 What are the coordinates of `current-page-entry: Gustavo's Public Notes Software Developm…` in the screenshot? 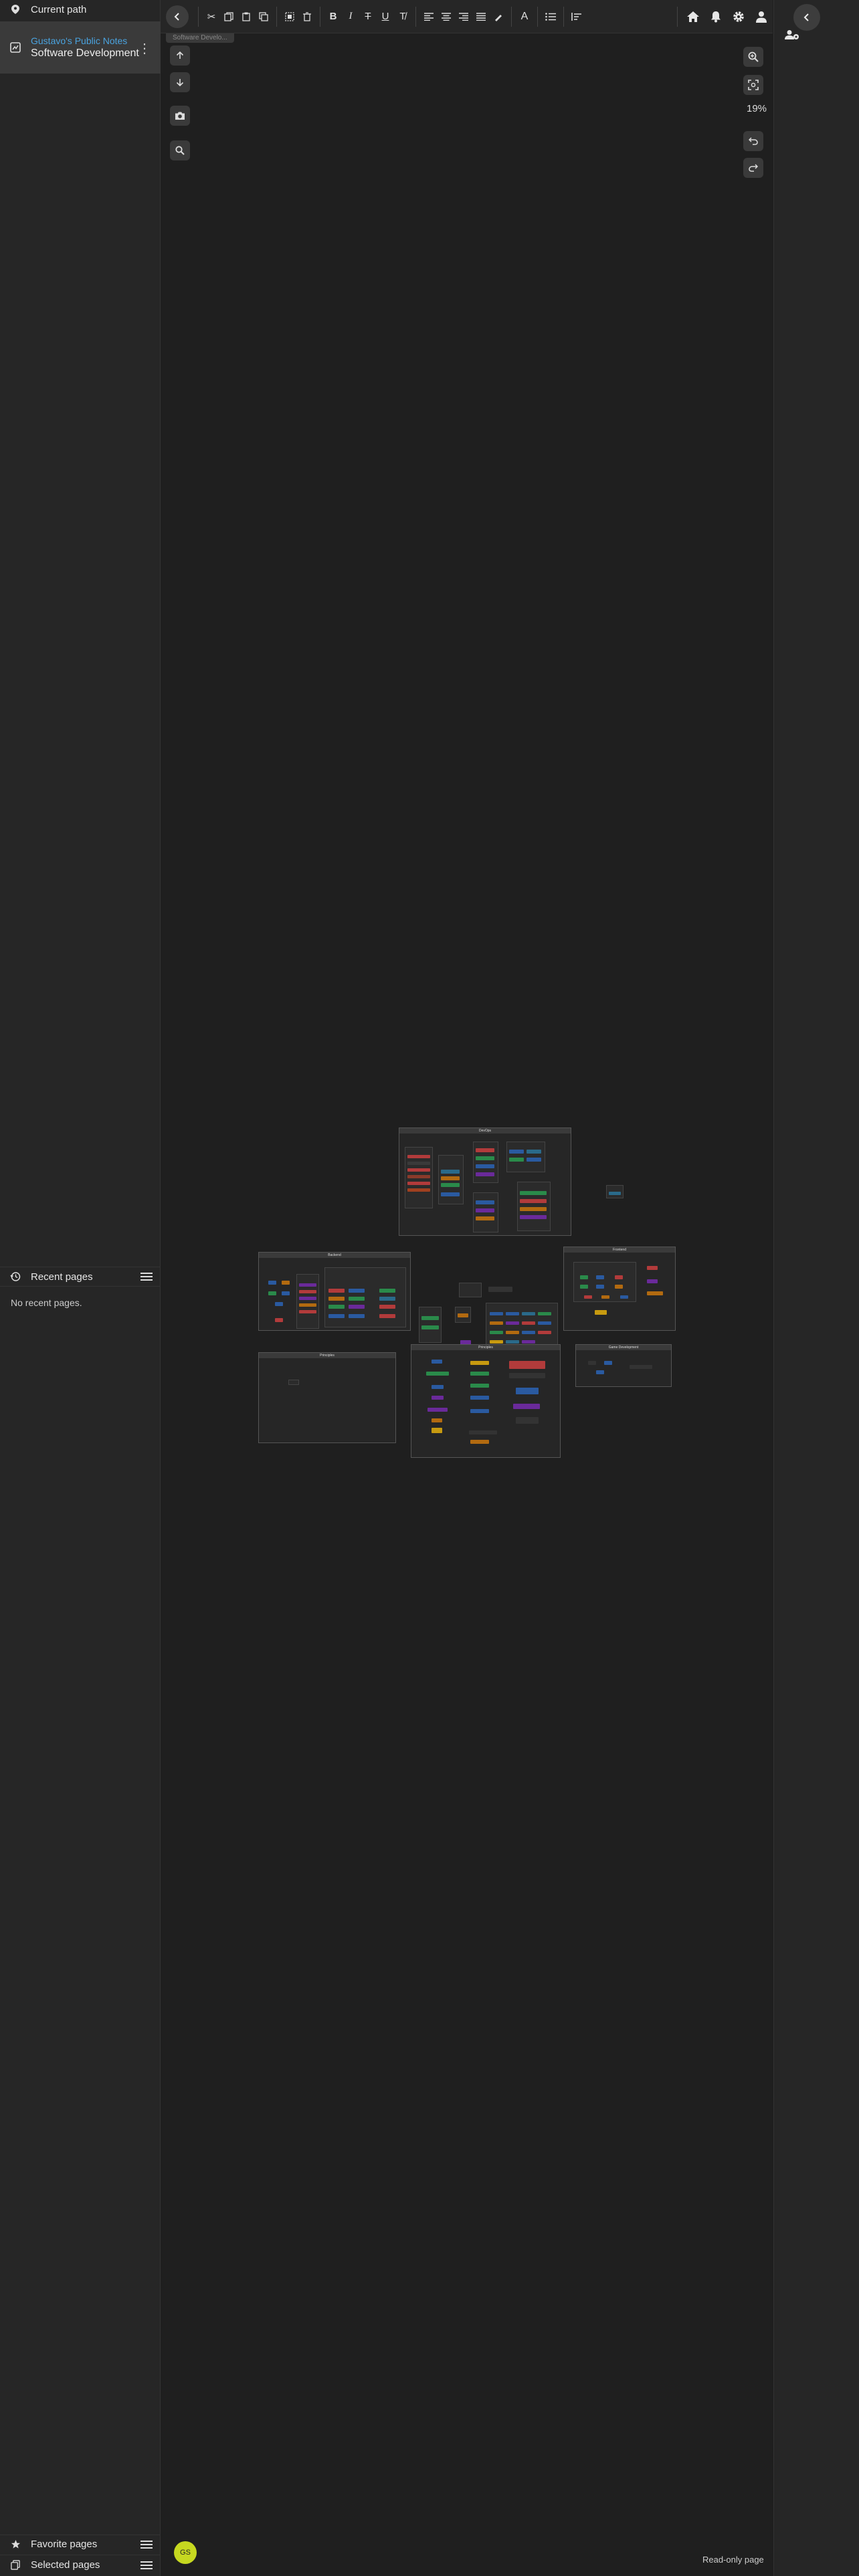 It's located at (80, 48).